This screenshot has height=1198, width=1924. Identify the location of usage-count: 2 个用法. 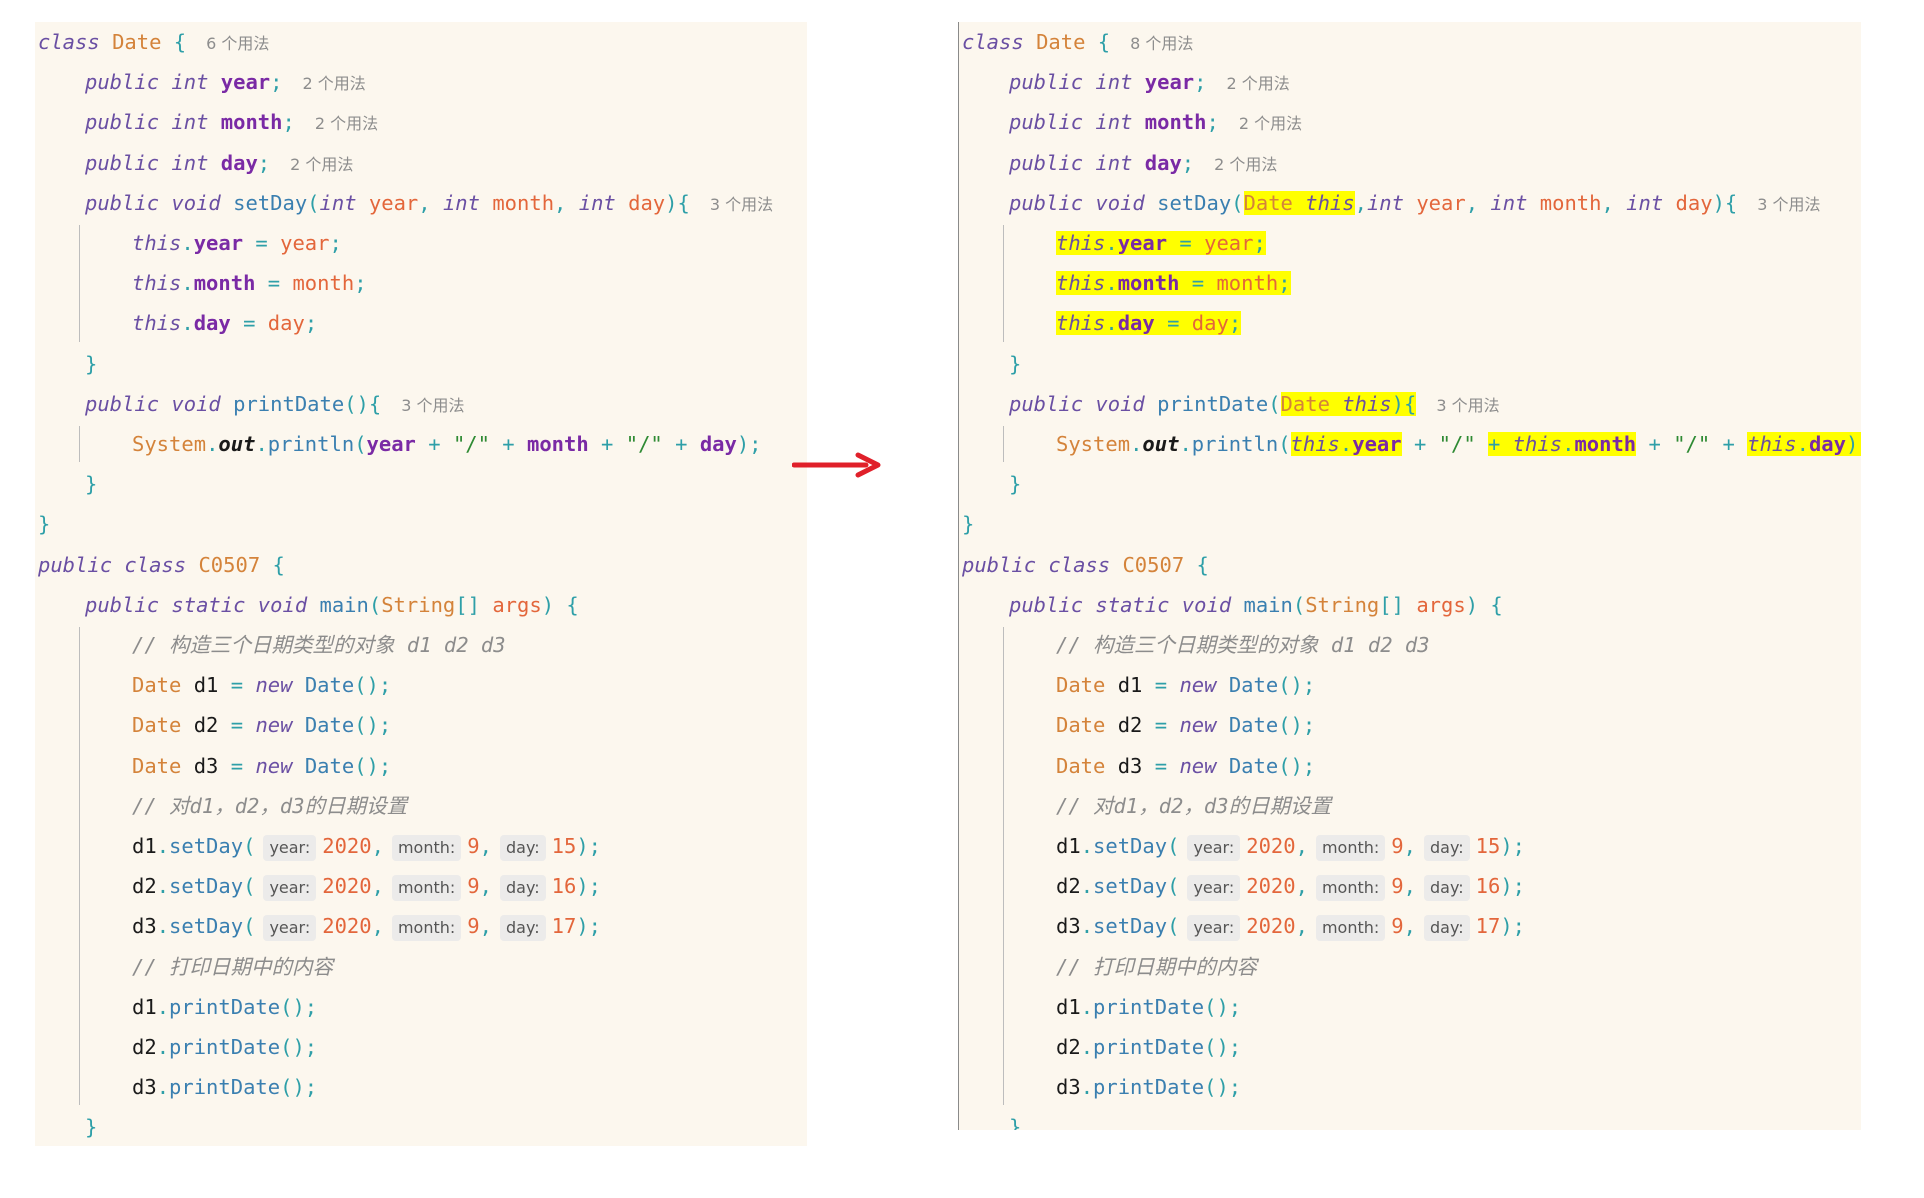
(346, 124).